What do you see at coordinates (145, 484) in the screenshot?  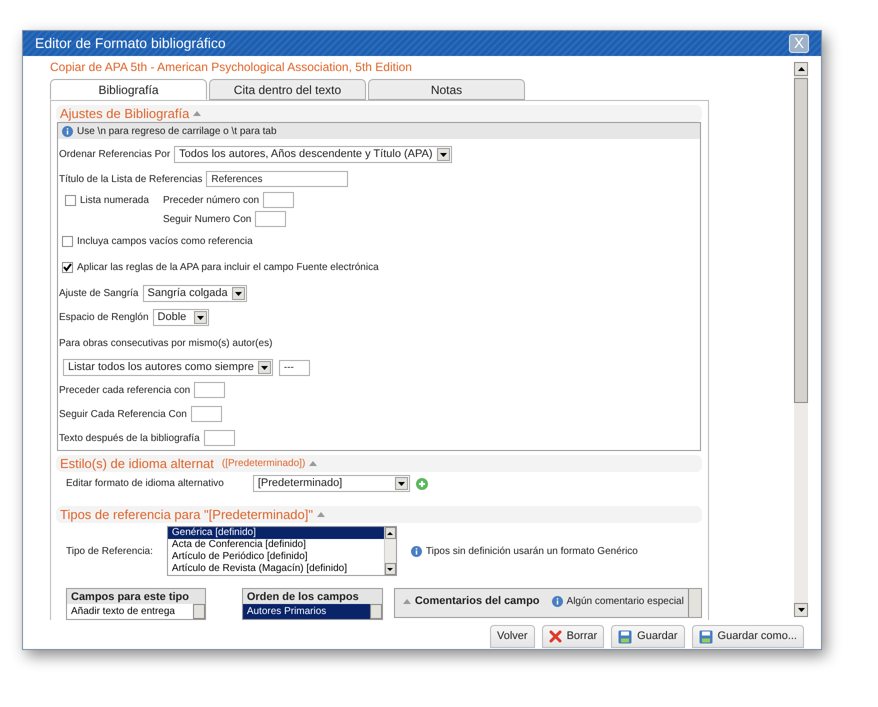 I see `field-label: Editar formato de idioma alternativo` at bounding box center [145, 484].